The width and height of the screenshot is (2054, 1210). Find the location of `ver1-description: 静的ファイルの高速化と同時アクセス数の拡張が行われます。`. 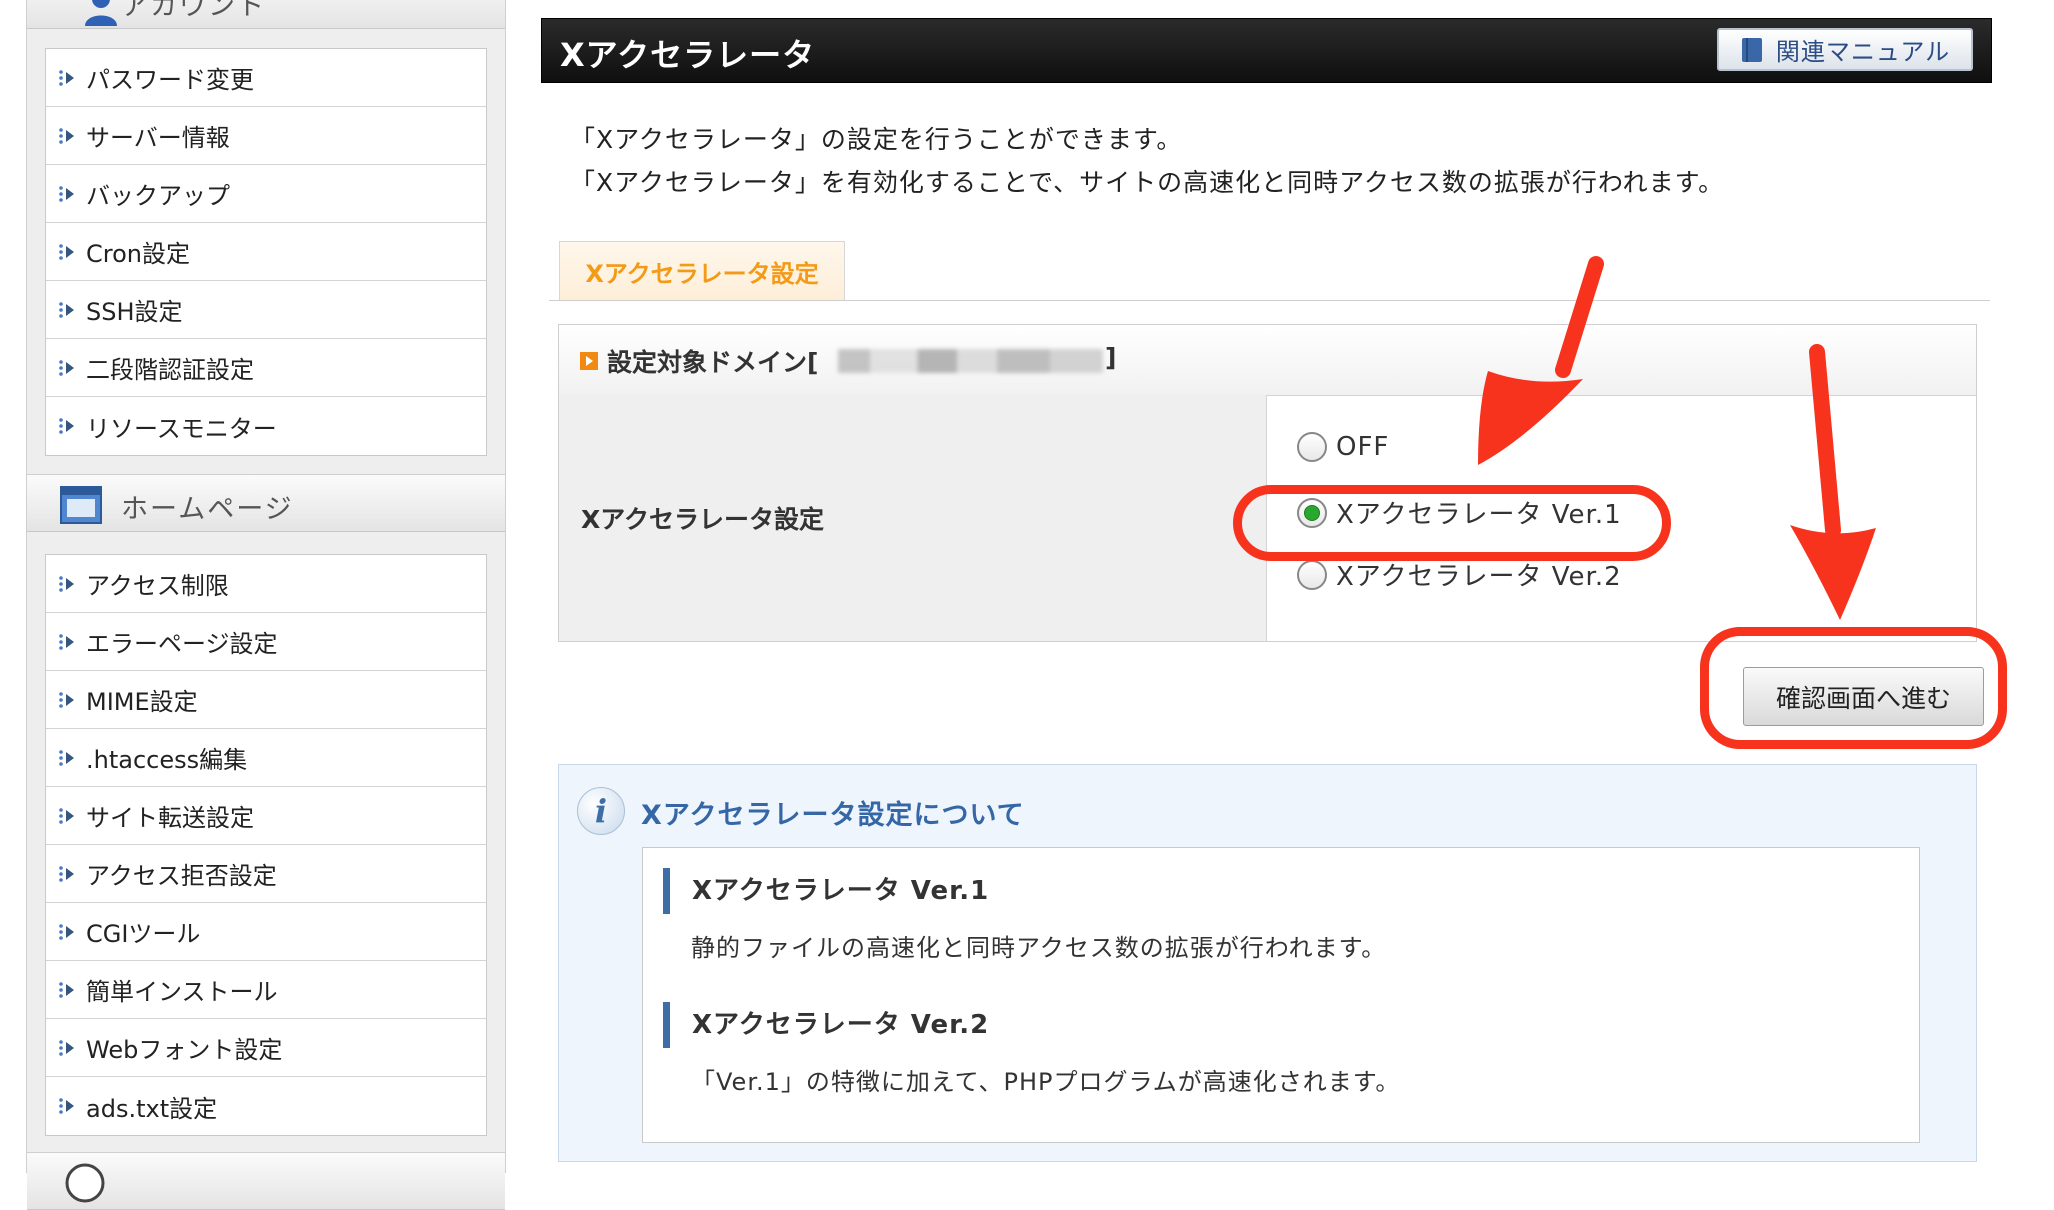

ver1-description: 静的ファイルの高速化と同時アクセス数の拡張が行われます。 is located at coordinates (1039, 948).